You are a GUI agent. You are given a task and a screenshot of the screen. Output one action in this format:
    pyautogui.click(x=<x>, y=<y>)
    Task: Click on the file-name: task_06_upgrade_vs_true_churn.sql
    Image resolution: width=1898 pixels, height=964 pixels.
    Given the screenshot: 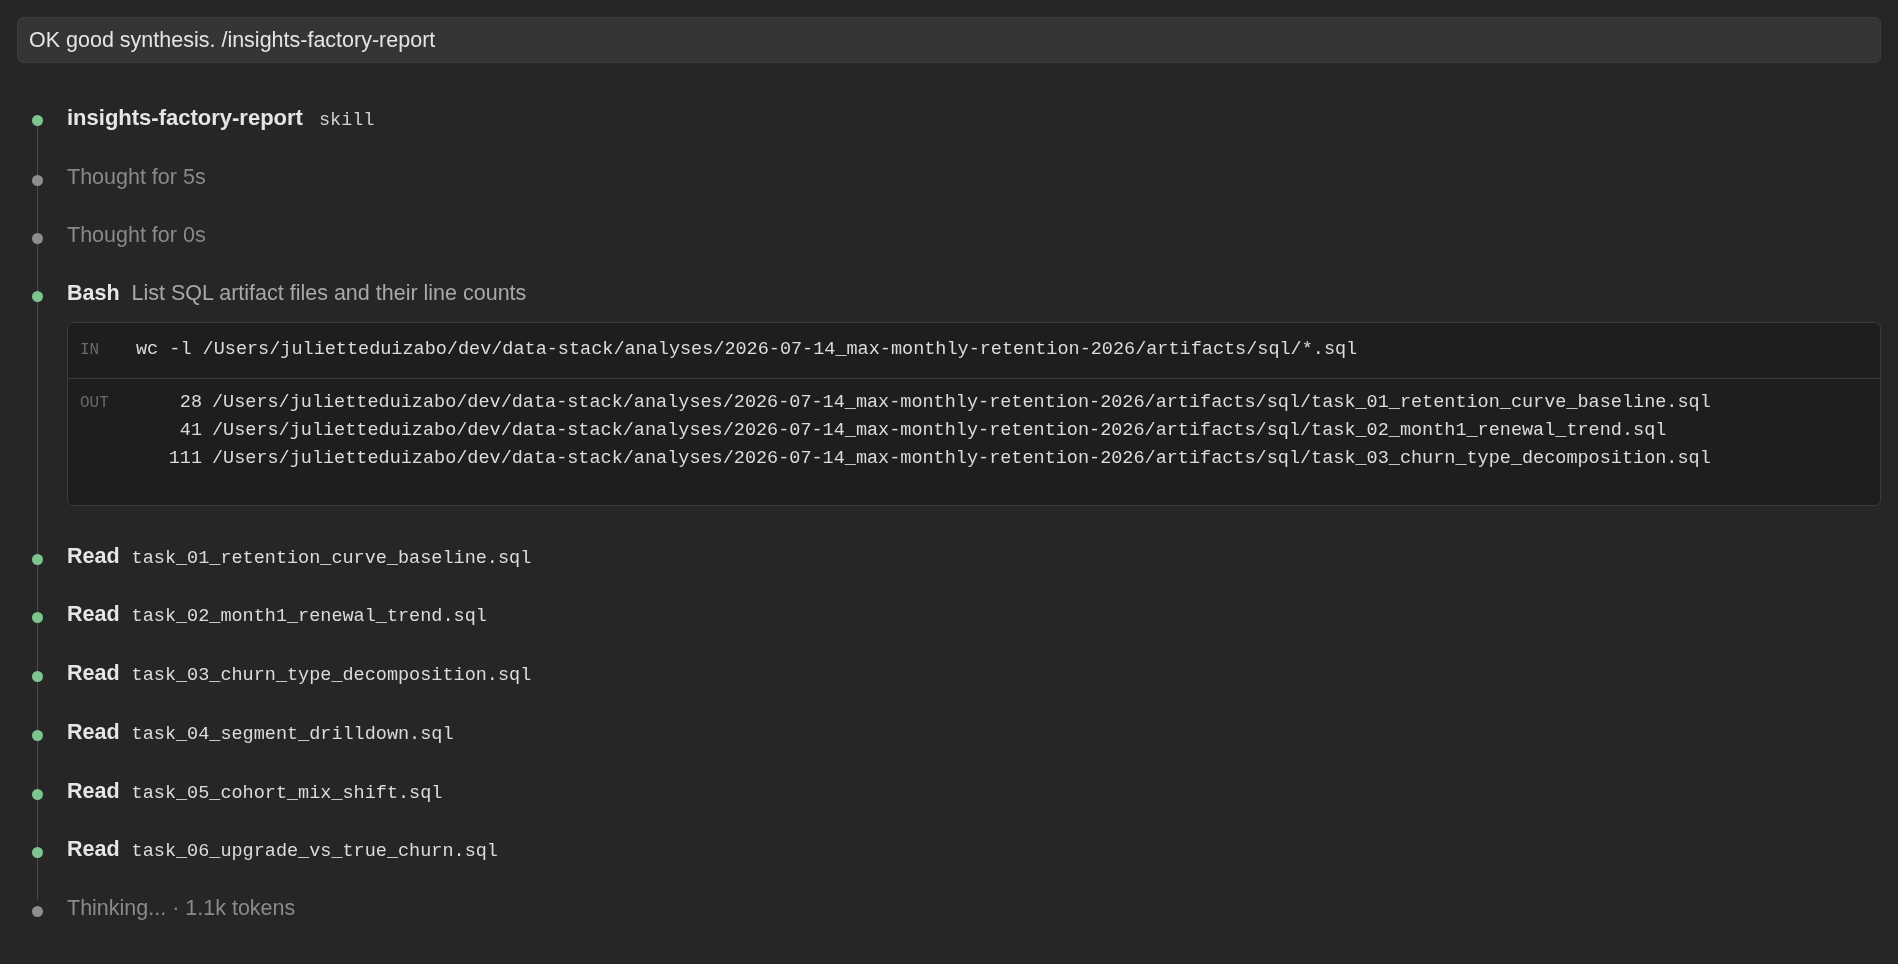 What is the action you would take?
    pyautogui.click(x=314, y=852)
    